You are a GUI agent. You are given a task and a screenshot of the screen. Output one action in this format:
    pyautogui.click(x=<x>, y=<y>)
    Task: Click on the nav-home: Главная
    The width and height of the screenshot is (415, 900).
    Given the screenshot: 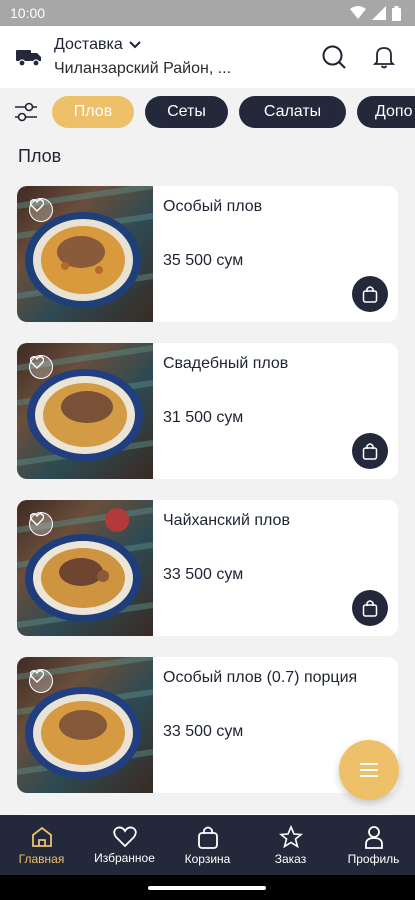 What is the action you would take?
    pyautogui.click(x=41, y=845)
    